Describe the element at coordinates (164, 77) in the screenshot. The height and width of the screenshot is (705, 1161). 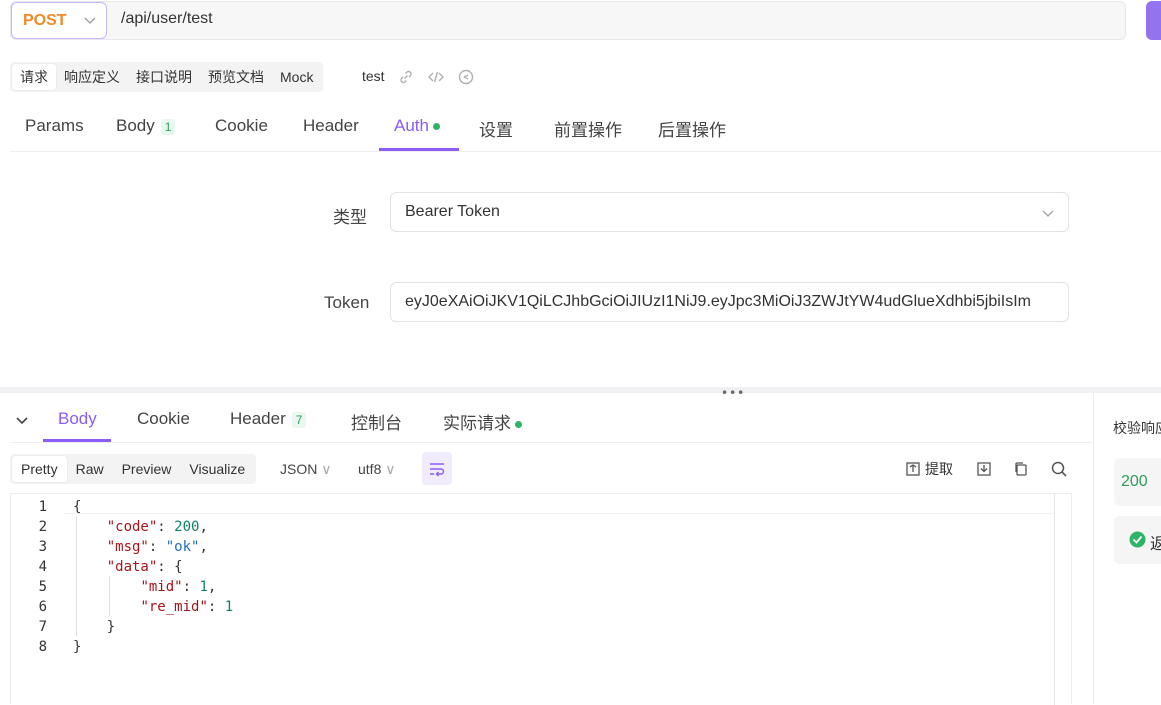
I see `subtab-api-description: 接口说明` at that location.